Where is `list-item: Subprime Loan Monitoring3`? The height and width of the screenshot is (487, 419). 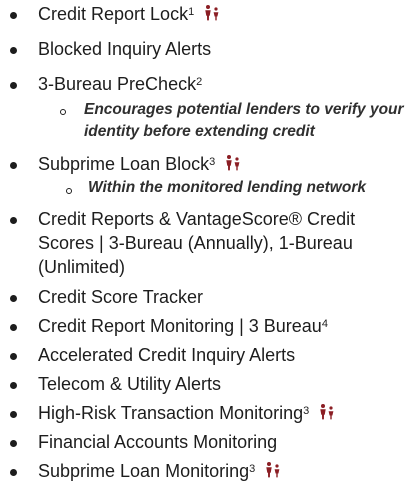
list-item: Subprime Loan Monitoring3 is located at coordinates (209, 472).